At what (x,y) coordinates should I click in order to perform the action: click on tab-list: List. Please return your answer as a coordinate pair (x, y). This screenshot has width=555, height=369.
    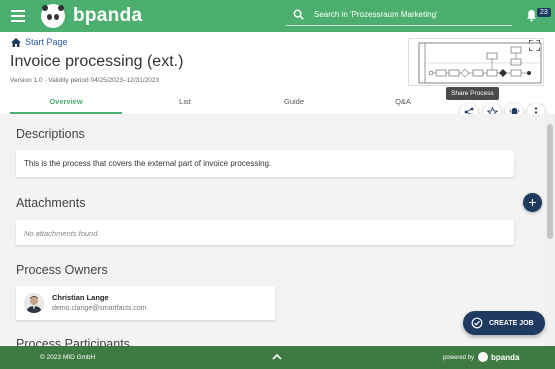
    Looking at the image, I should click on (185, 103).